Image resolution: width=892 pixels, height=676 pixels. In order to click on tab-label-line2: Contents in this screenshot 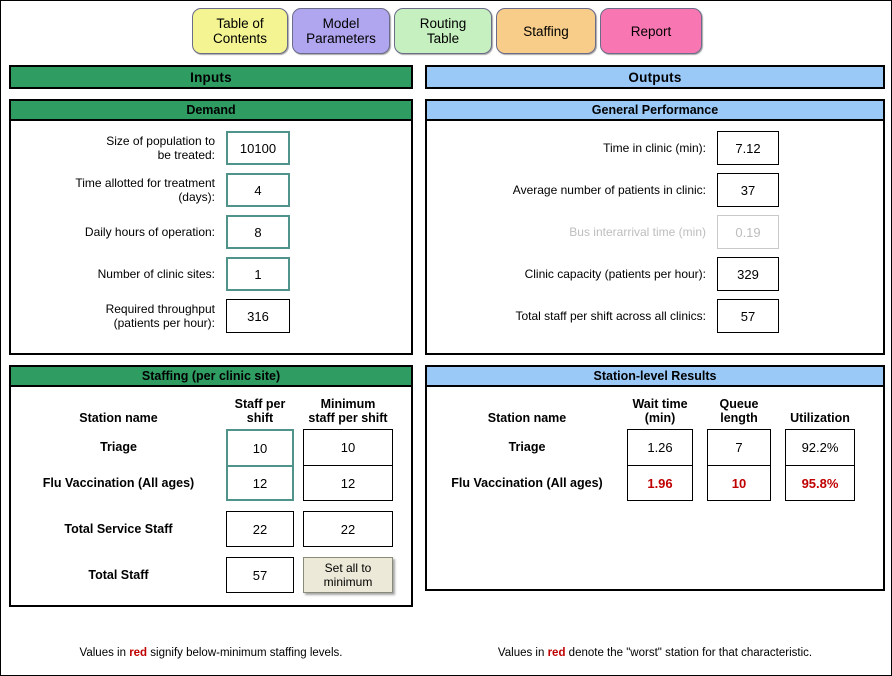, I will do `click(240, 38)`.